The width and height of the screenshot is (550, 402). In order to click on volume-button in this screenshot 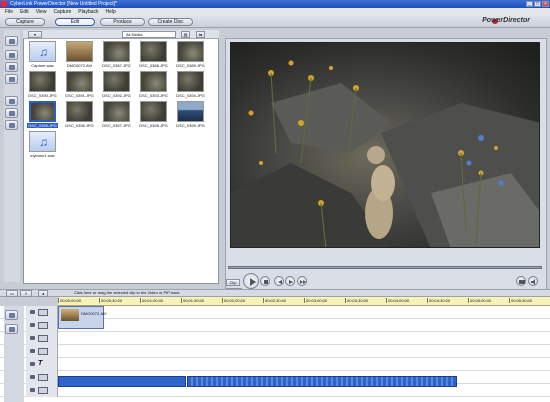, I will do `click(533, 281)`.